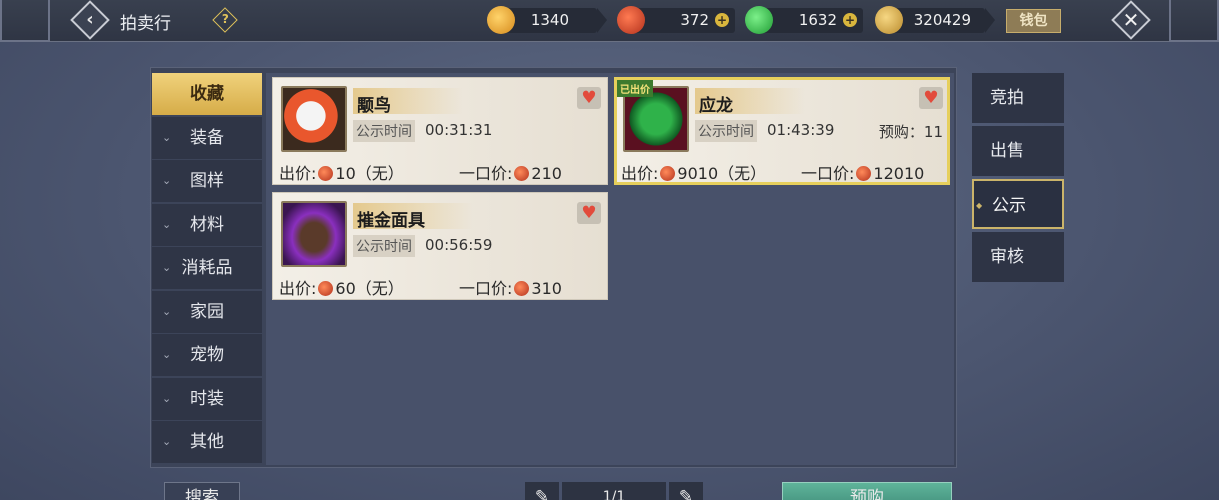  I want to click on buyout-price: 一口价: 310, so click(510, 287).